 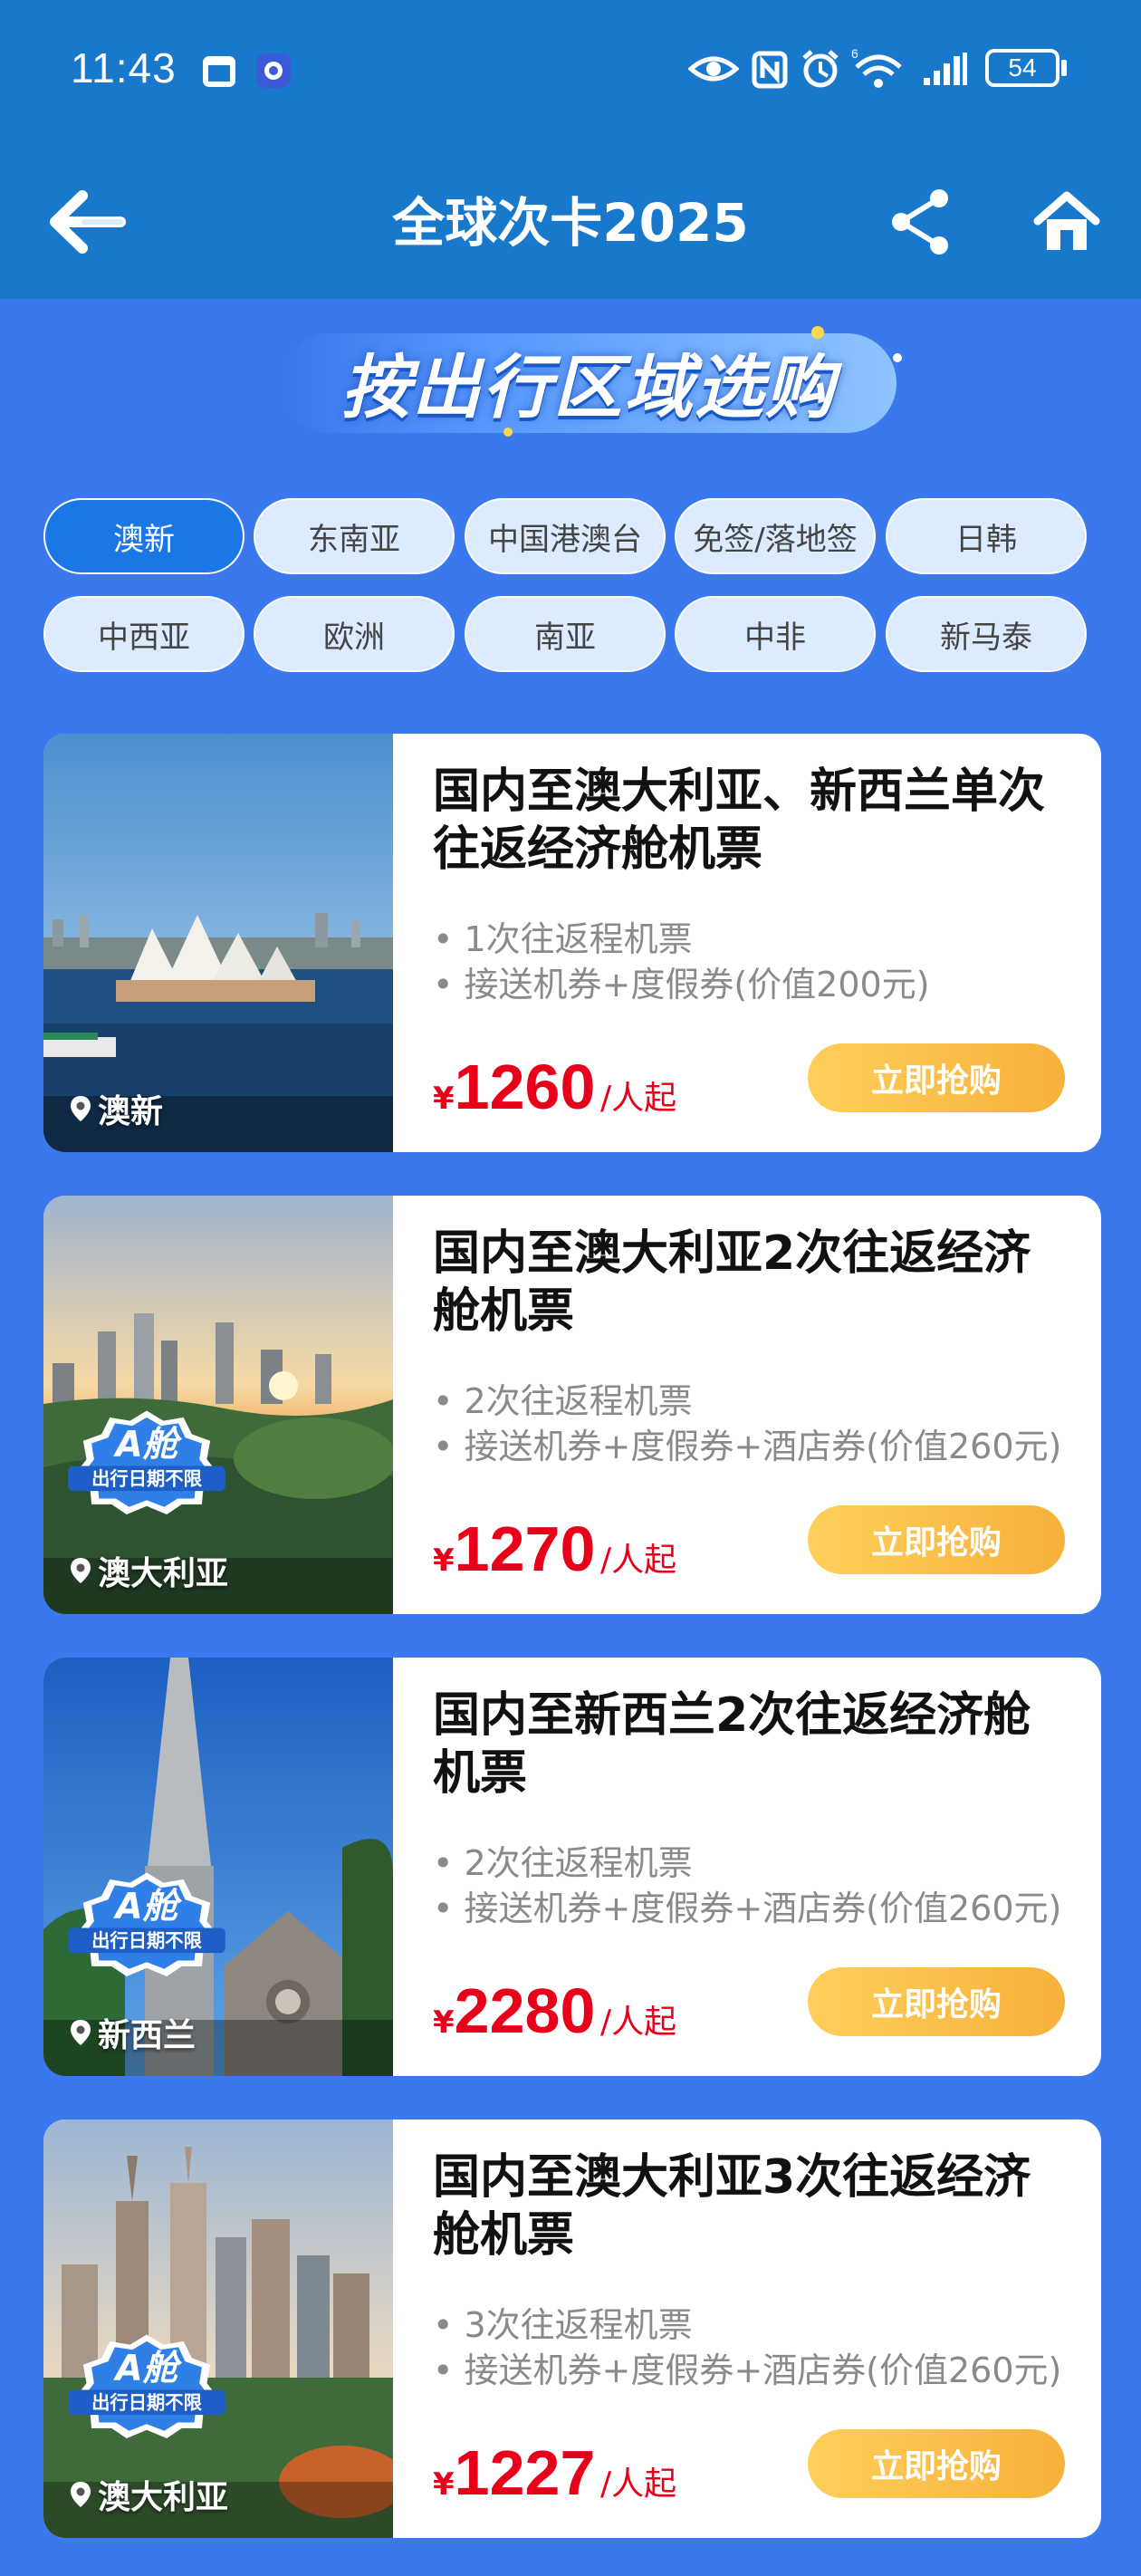 I want to click on home-icon, so click(x=1067, y=220).